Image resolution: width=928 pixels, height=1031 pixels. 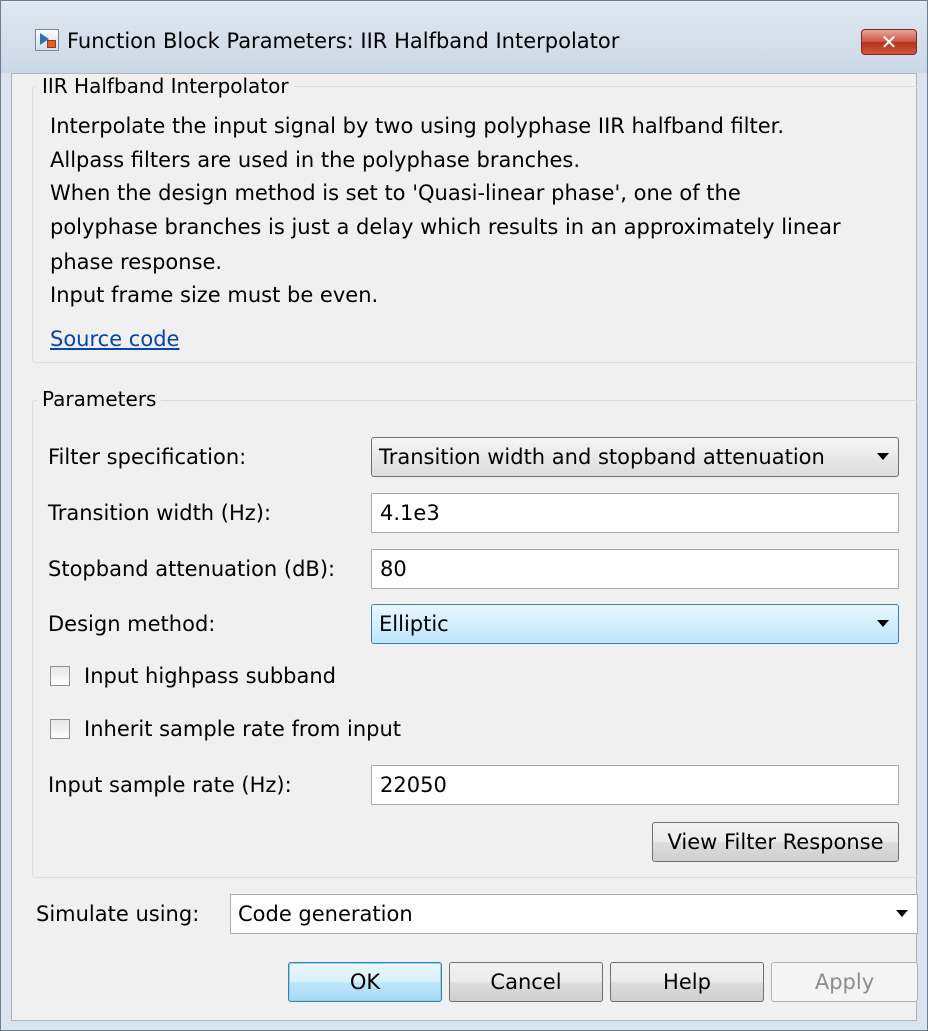 I want to click on filter-specification-label: Filter specification:, so click(x=147, y=457).